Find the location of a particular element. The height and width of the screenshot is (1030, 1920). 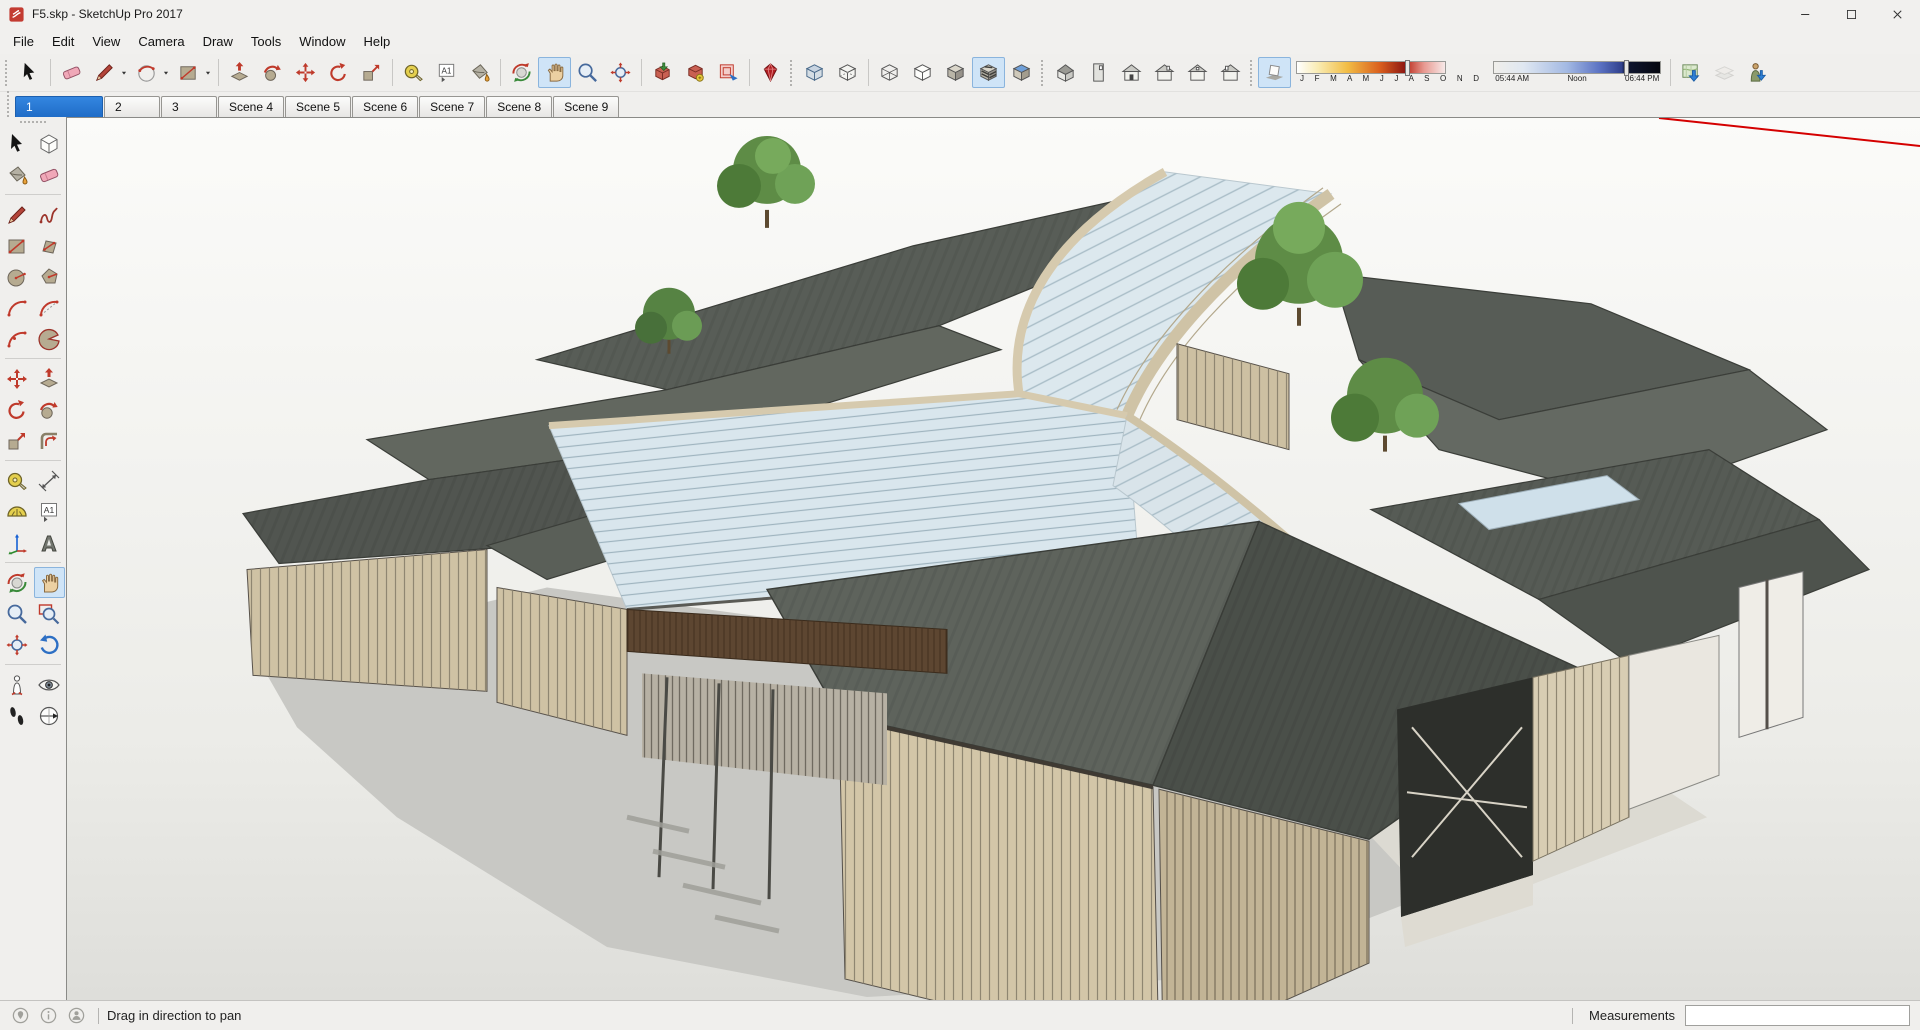

scene-tab-6: Scene 6 is located at coordinates (385, 106).